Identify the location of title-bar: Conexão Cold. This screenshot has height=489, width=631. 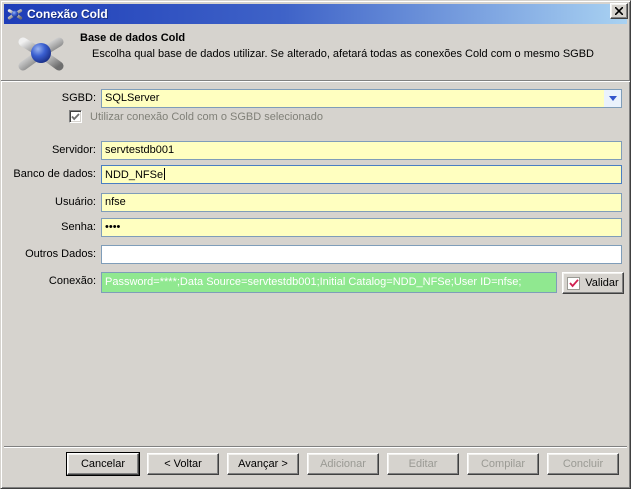
(315, 14).